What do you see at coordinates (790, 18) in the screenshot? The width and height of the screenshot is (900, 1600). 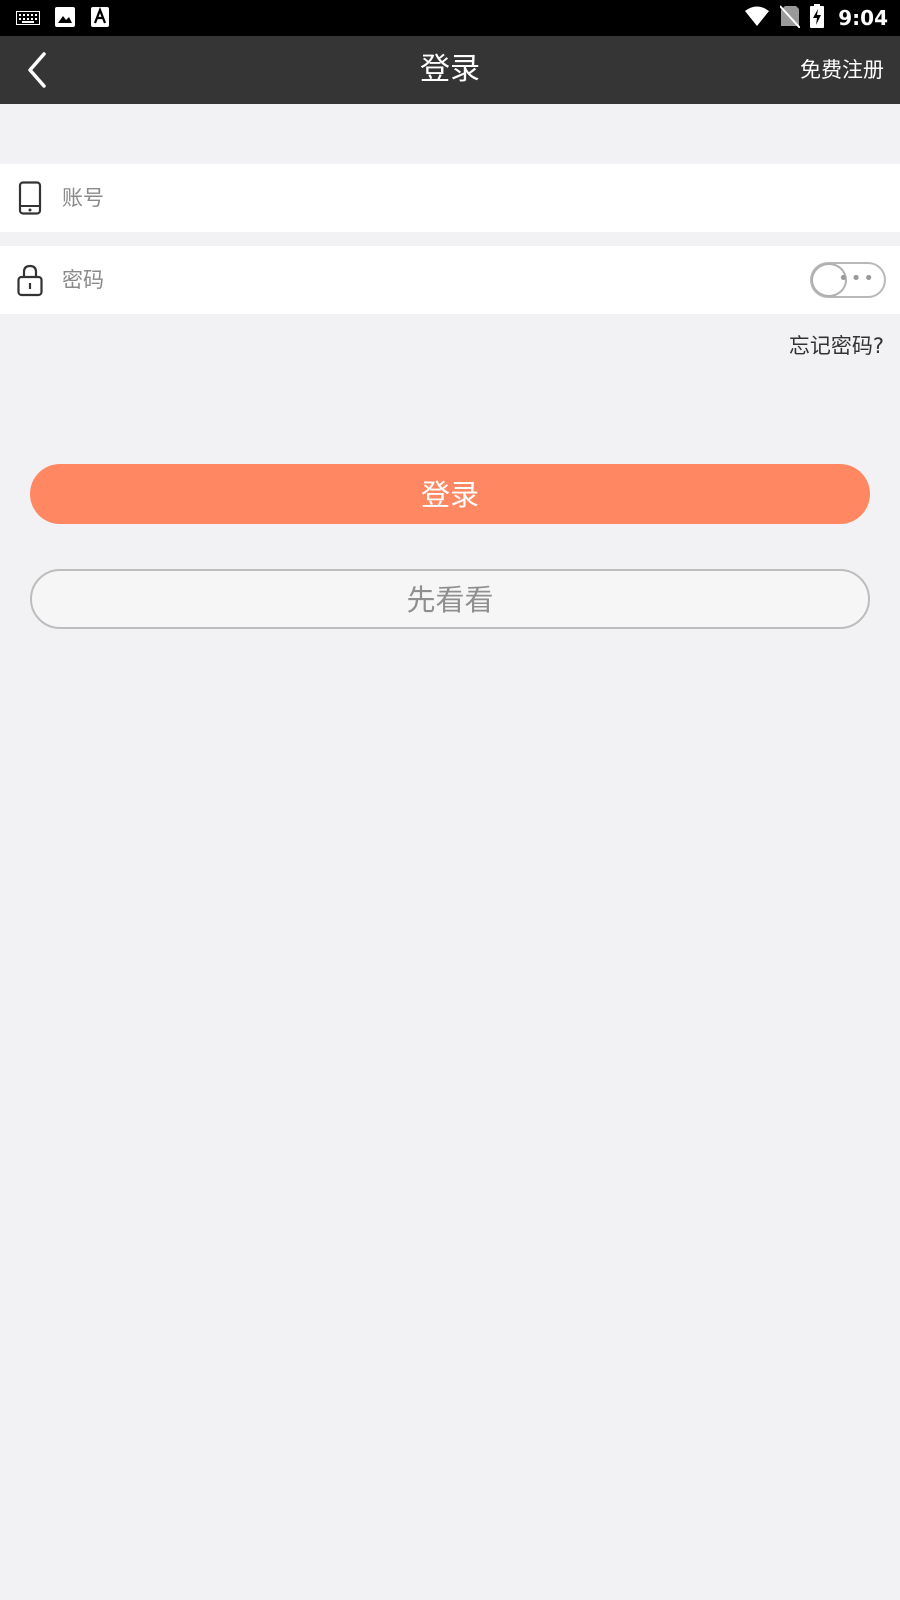 I see `no-sim-icon` at bounding box center [790, 18].